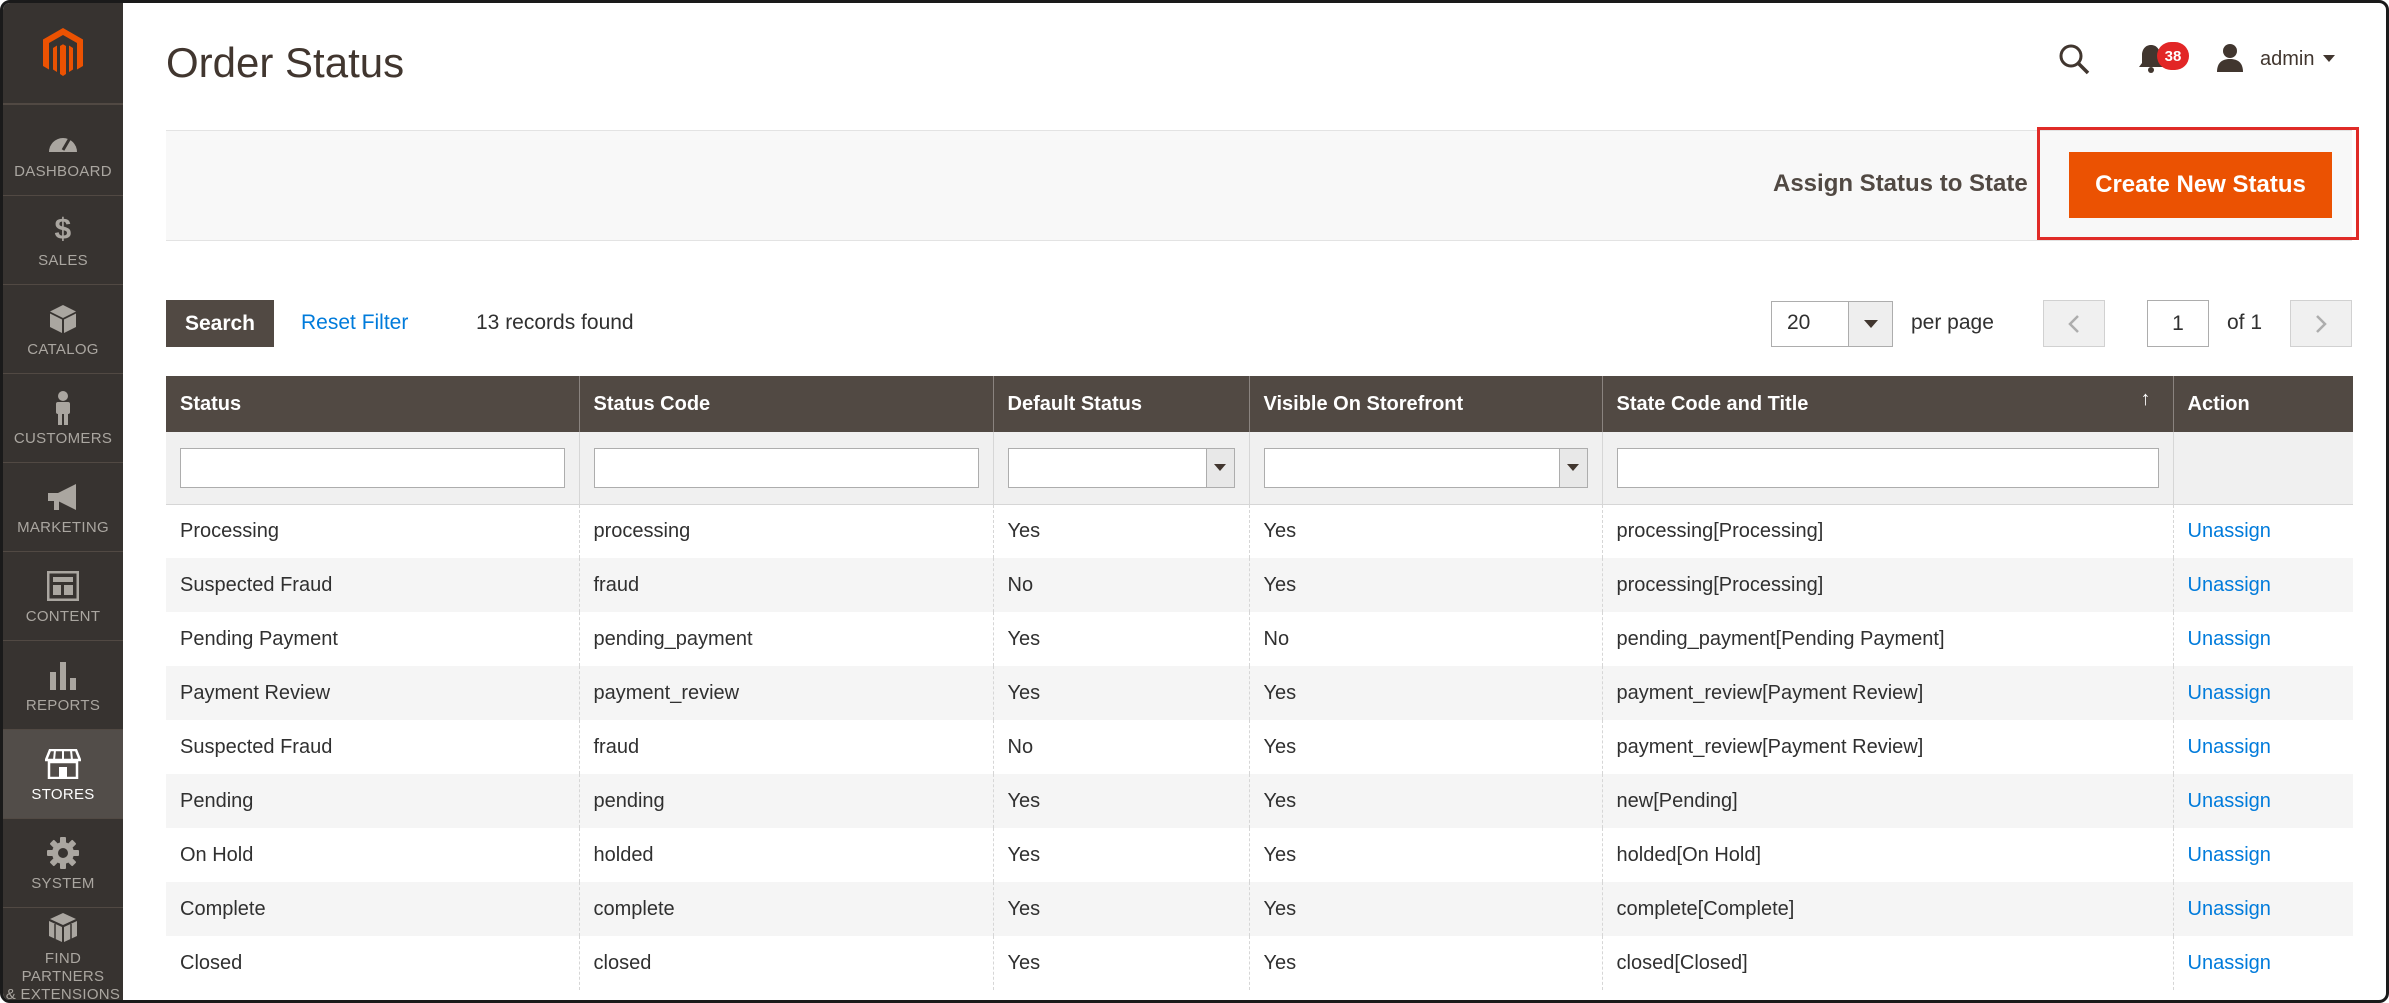 This screenshot has width=2389, height=1003. I want to click on sidebar-item-dashboard: DASHBOARD, so click(63, 151).